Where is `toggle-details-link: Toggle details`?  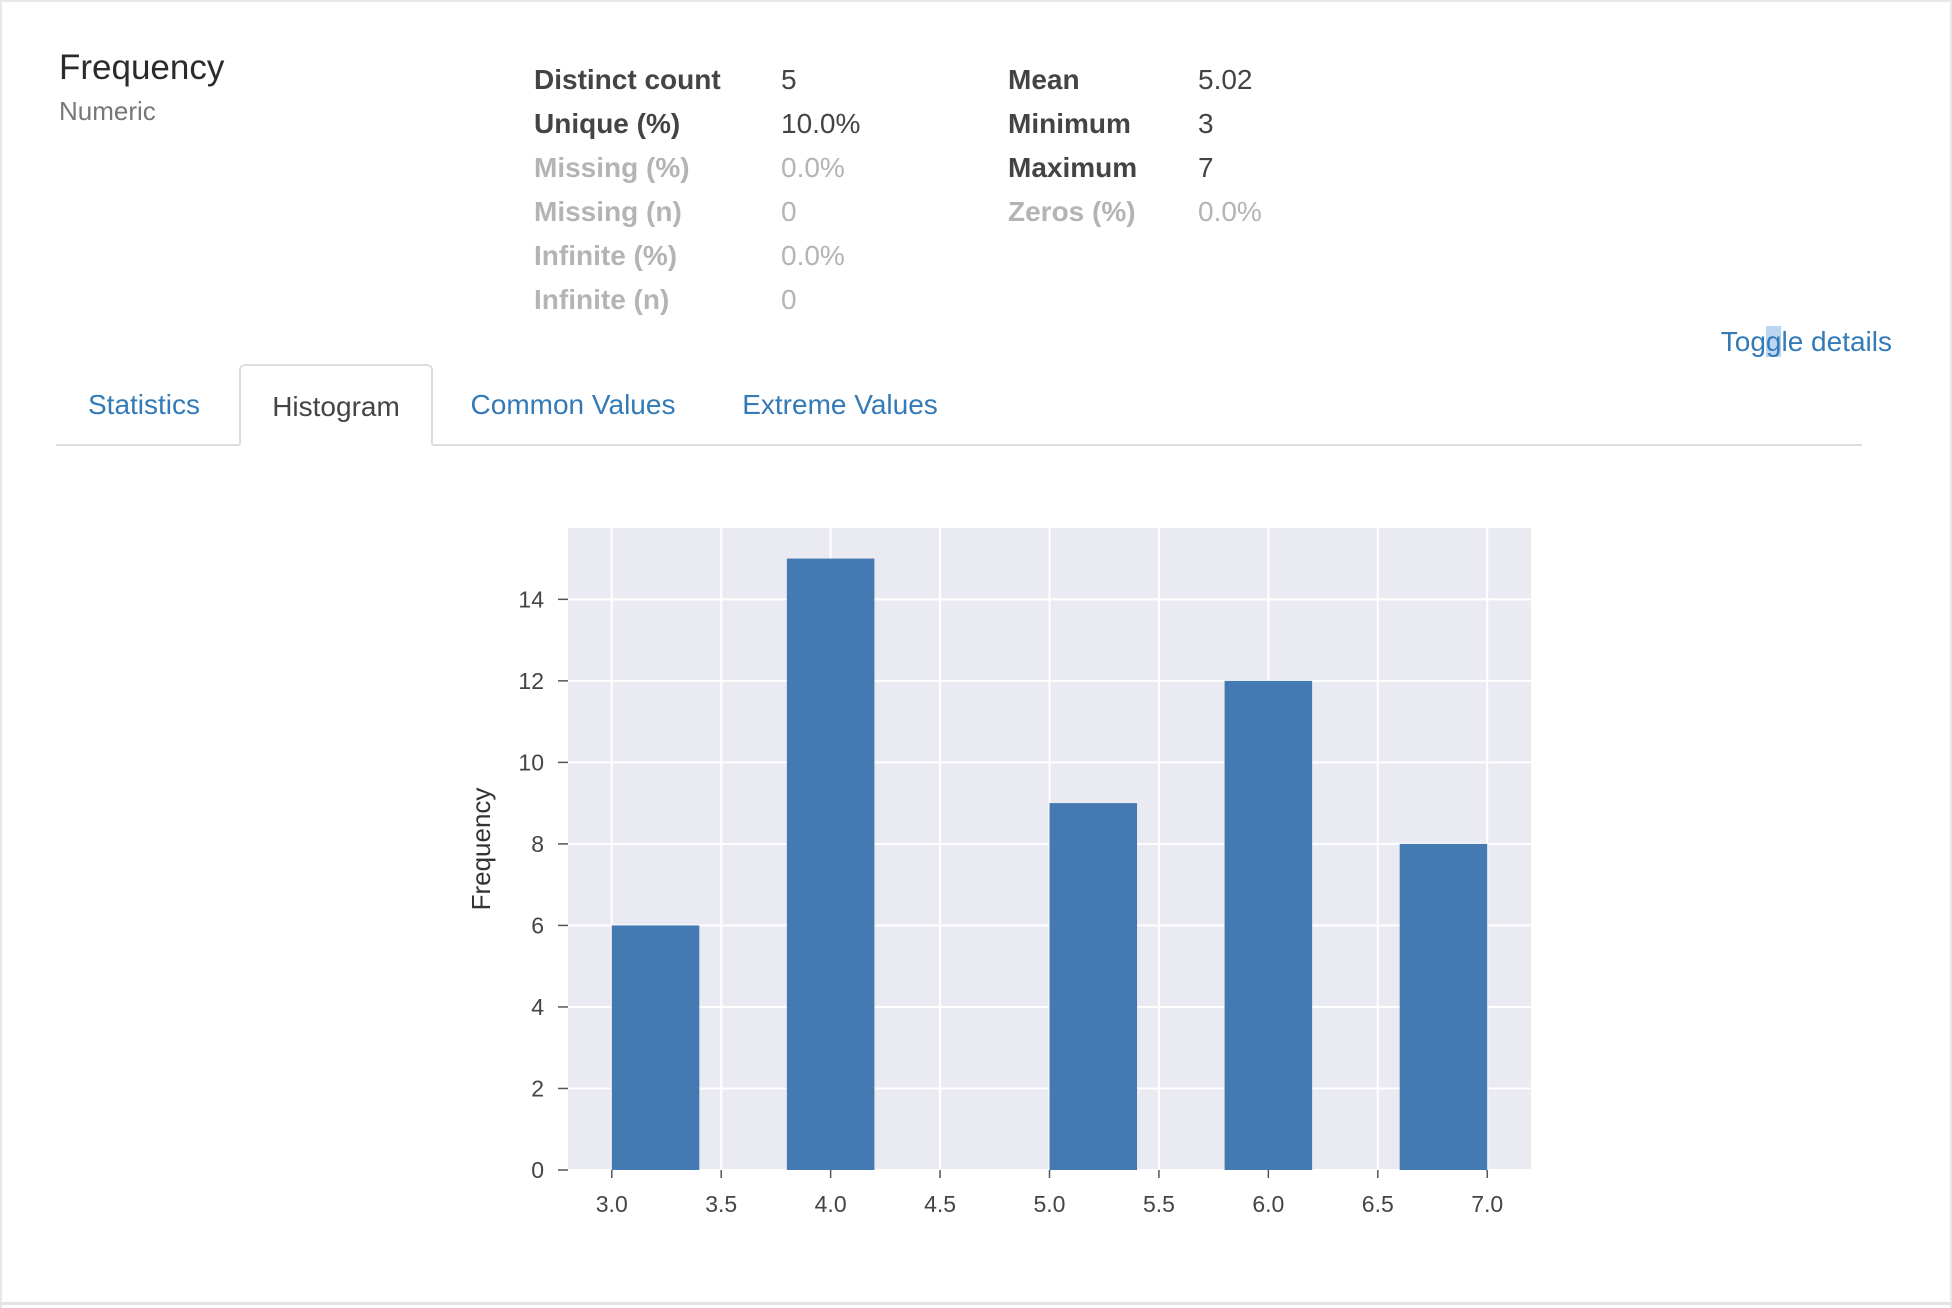
toggle-details-link: Toggle details is located at coordinates (1806, 342).